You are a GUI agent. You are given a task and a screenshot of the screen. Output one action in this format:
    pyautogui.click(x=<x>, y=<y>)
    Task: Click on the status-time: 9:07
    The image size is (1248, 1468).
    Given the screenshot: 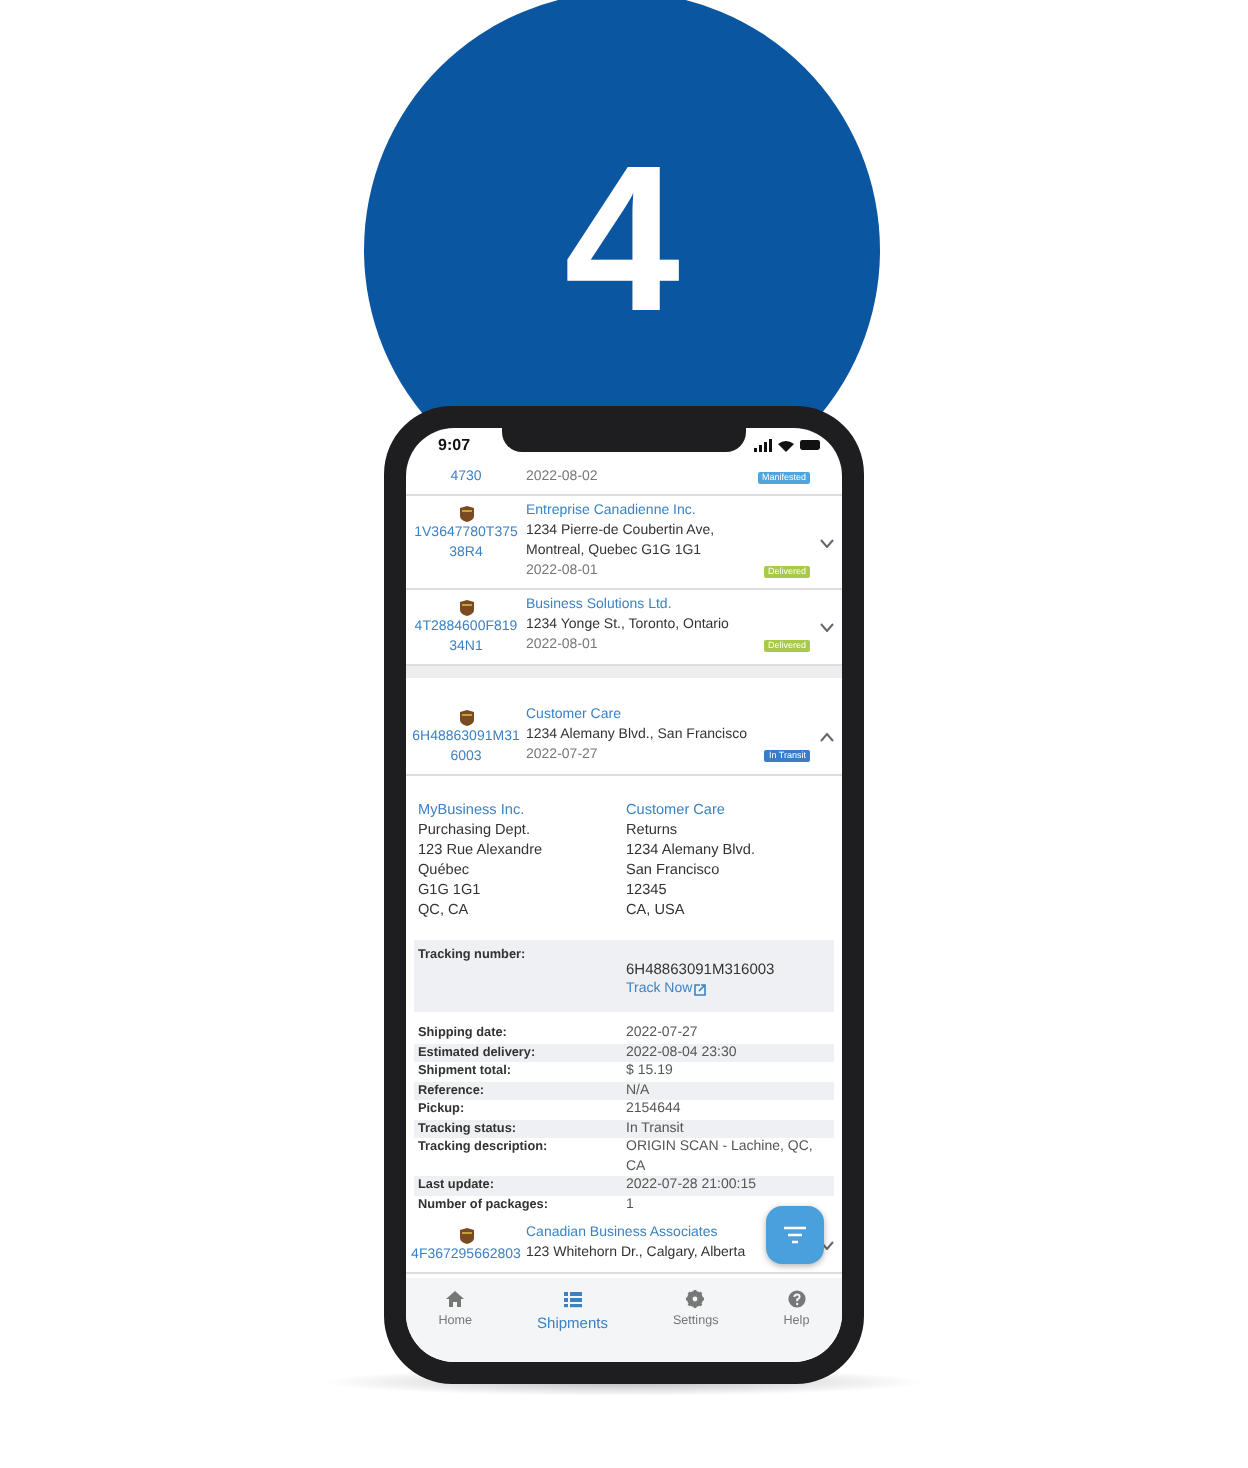 What is the action you would take?
    pyautogui.click(x=454, y=445)
    